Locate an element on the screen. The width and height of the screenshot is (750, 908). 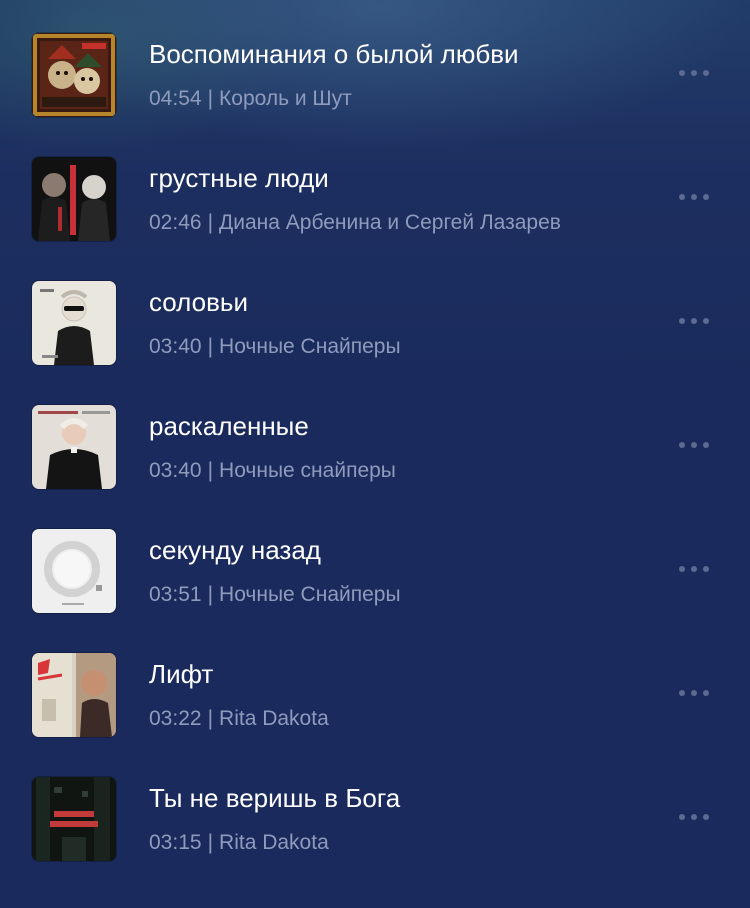
track-title: грустные люди is located at coordinates (239, 178).